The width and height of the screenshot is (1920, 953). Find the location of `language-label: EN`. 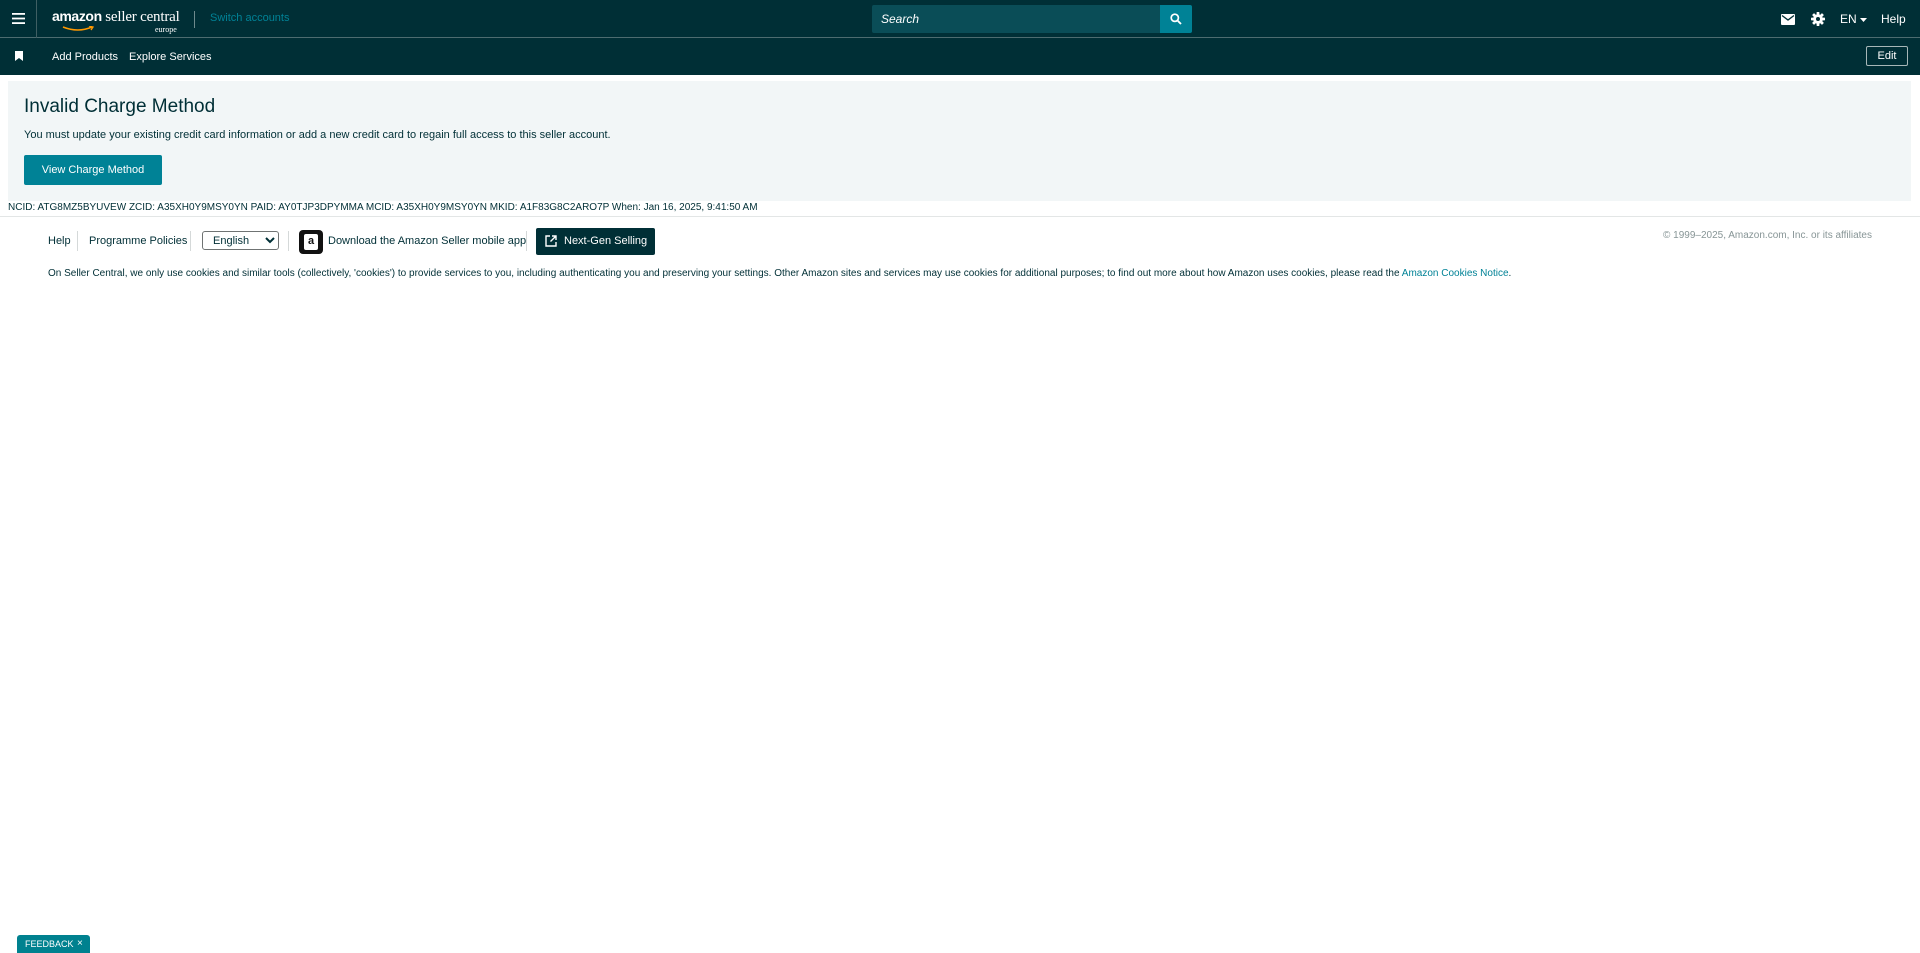

language-label: EN is located at coordinates (1848, 19).